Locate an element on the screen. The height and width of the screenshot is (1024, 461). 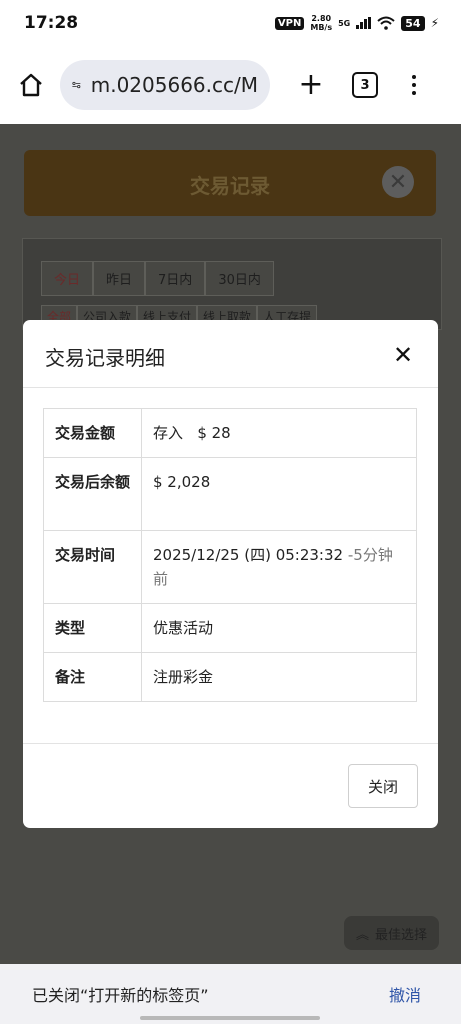
battery-icon: 54 is located at coordinates (413, 23).